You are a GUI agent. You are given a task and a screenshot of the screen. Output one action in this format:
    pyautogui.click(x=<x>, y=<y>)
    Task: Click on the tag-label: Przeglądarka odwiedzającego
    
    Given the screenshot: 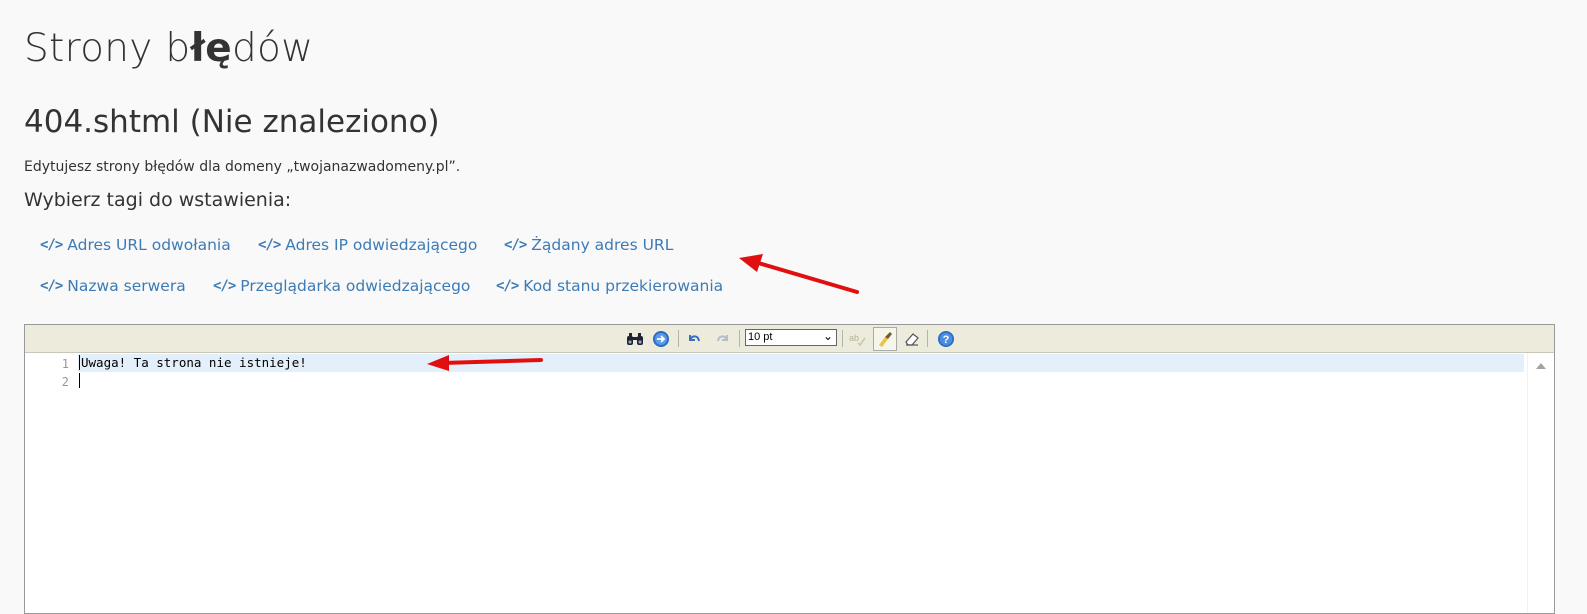 What is the action you would take?
    pyautogui.click(x=355, y=286)
    